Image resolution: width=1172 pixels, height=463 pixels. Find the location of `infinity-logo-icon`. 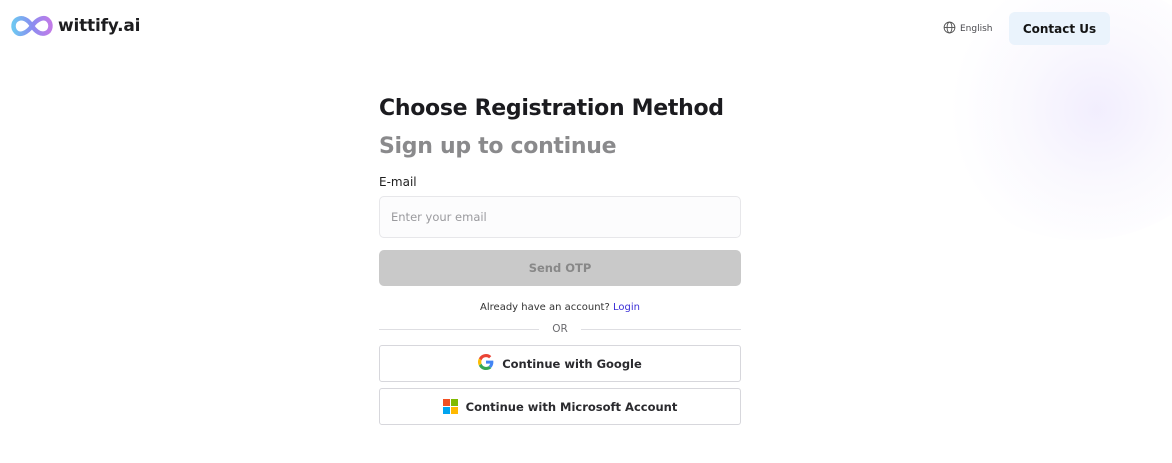

infinity-logo-icon is located at coordinates (32, 26).